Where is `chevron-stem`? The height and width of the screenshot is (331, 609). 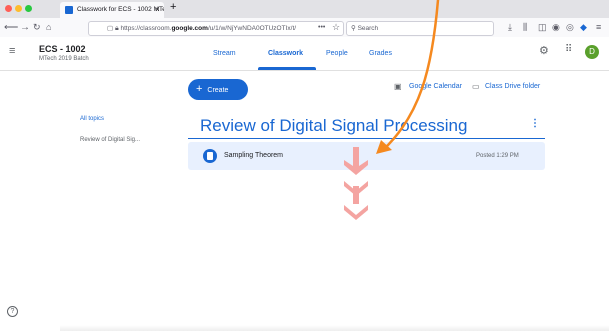 chevron-stem is located at coordinates (356, 195).